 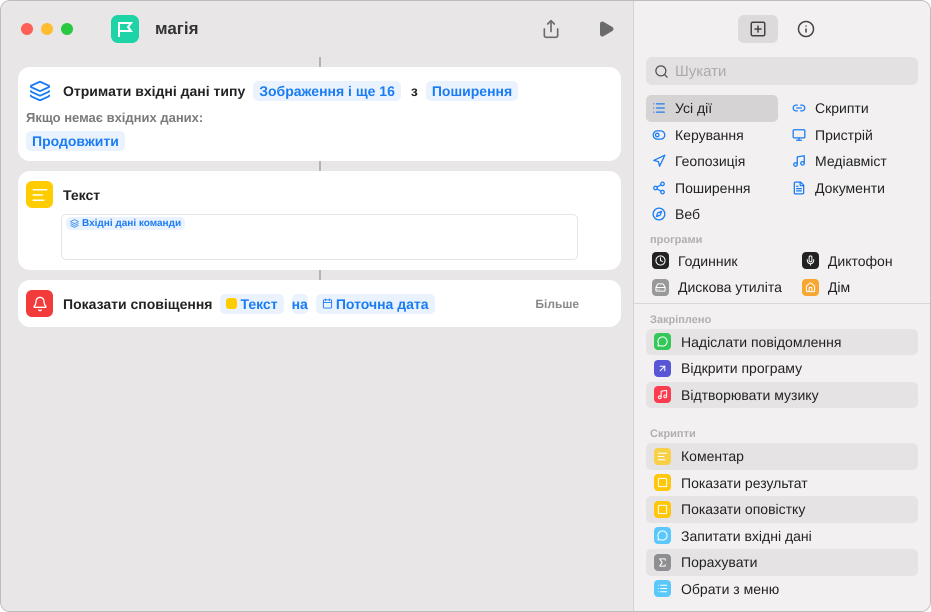 I want to click on text-token: Текст, so click(x=252, y=304).